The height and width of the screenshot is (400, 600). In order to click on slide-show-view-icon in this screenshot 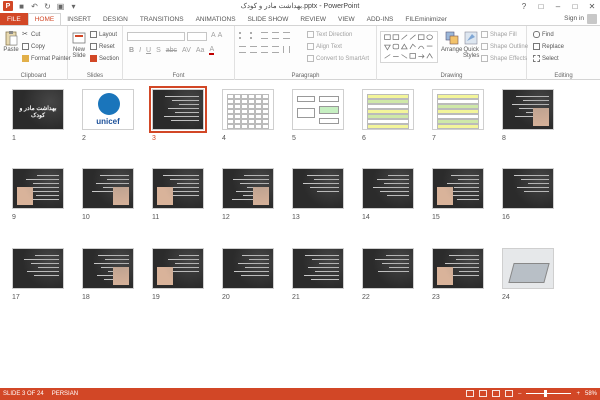, I will do `click(509, 393)`.